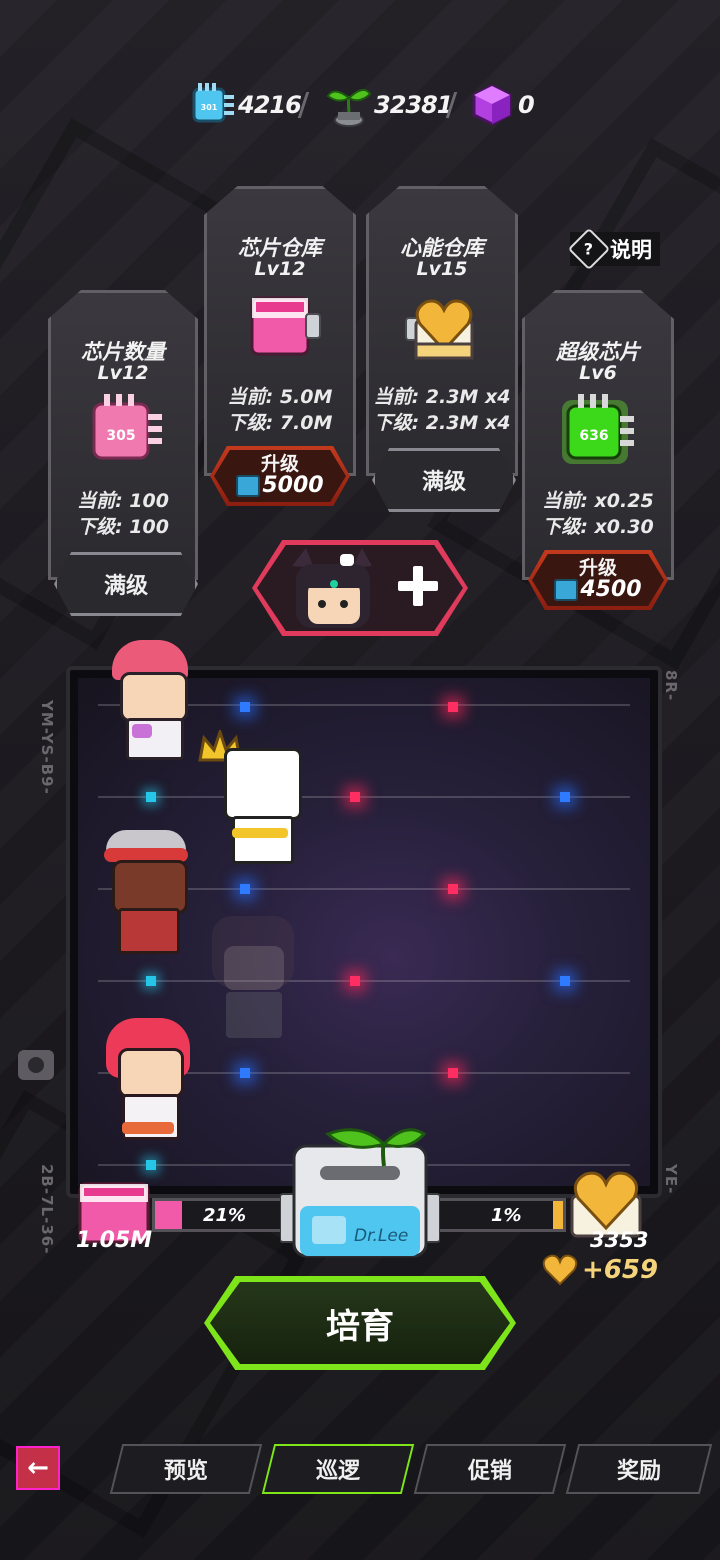  What do you see at coordinates (127, 427) in the screenshot?
I see `pink-chip-icon: 305` at bounding box center [127, 427].